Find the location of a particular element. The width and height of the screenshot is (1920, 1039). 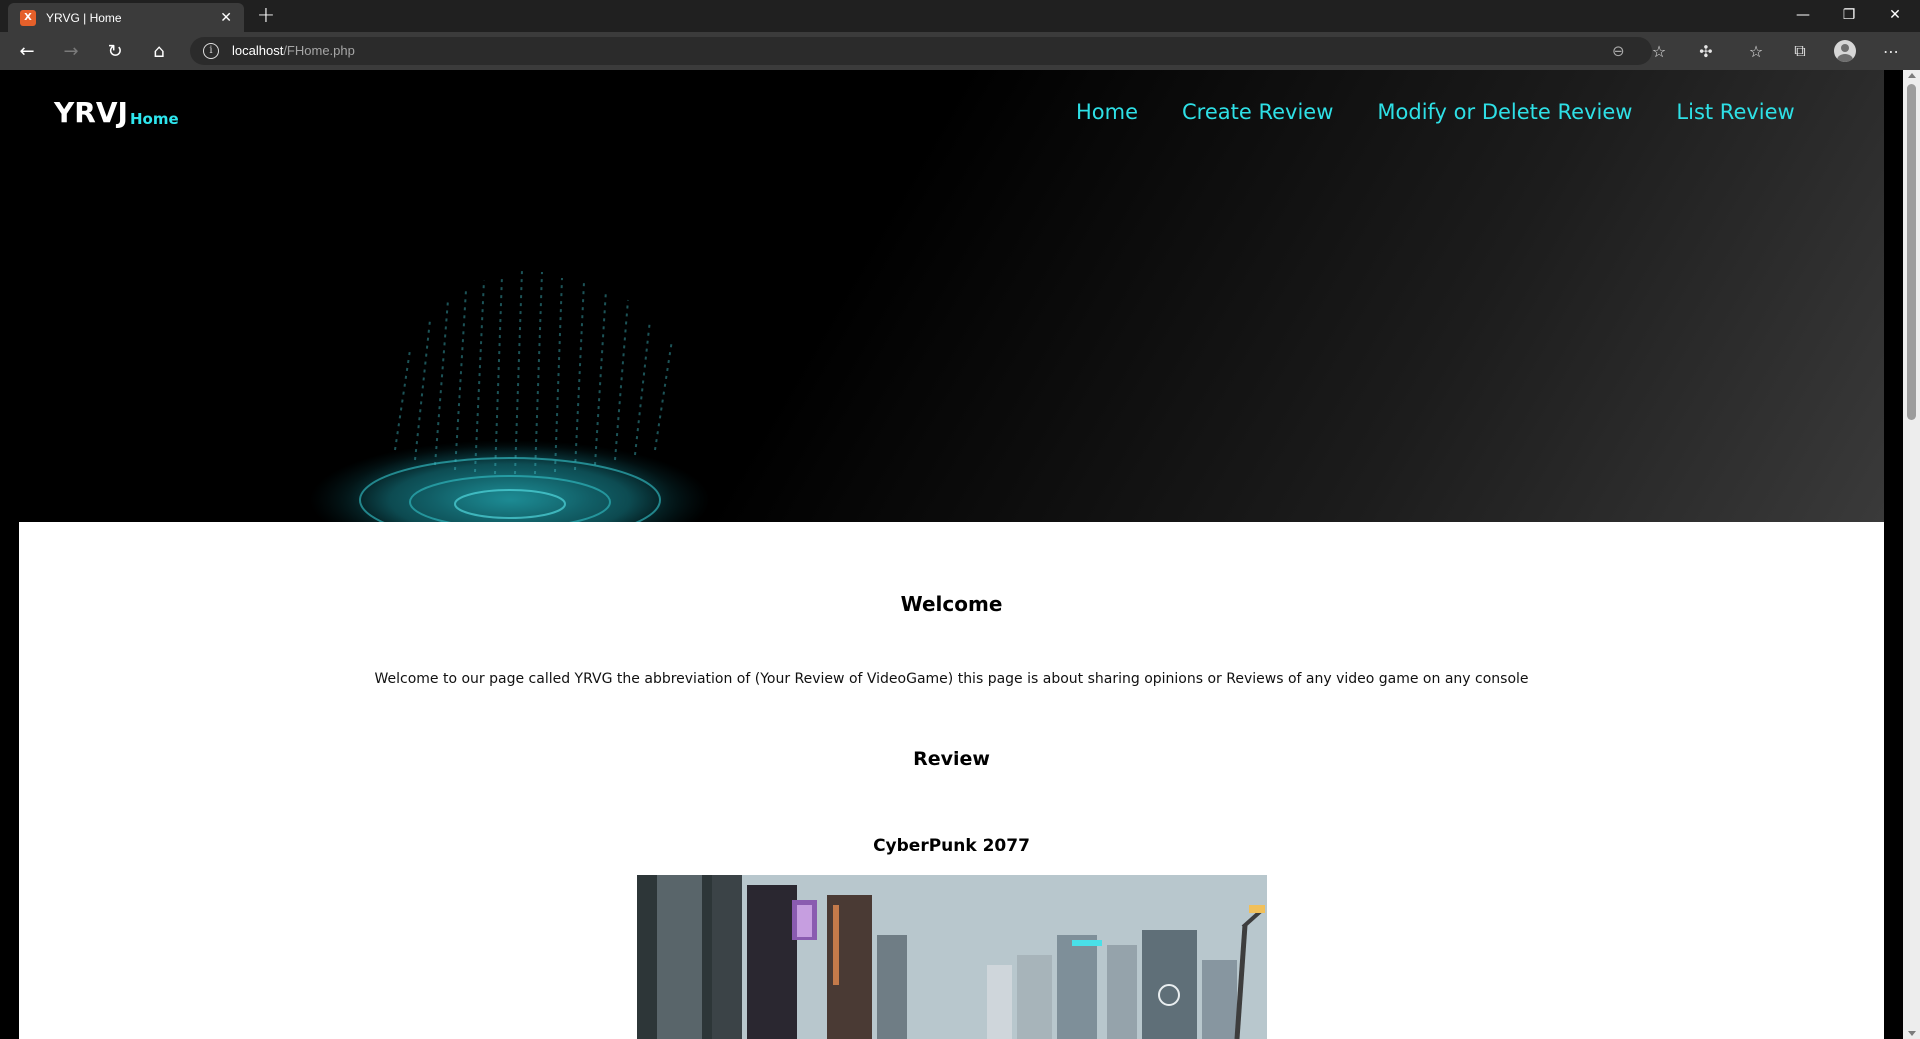

browser-titlebar: X YRVG | Home ✕ + — ❐ ✕ is located at coordinates (960, 16).